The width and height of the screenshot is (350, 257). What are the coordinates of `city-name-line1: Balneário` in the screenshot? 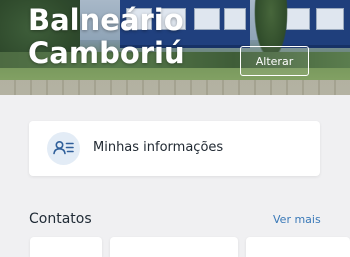 It's located at (106, 20).